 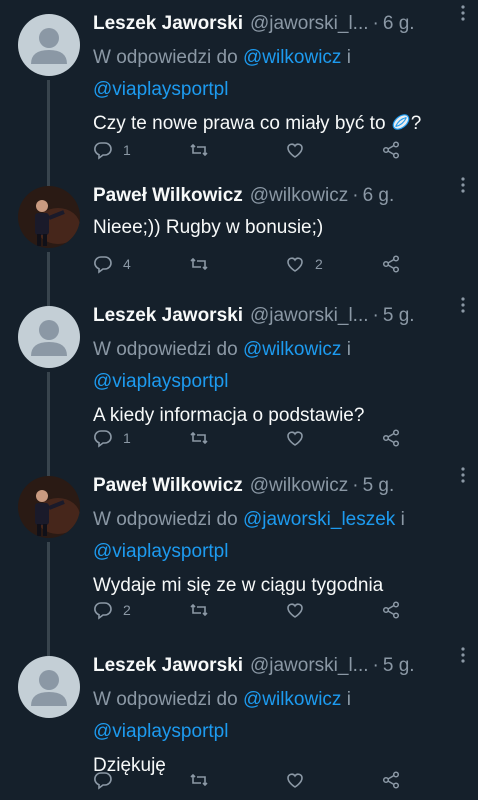 What do you see at coordinates (141, 780) in the screenshot?
I see `reply-button` at bounding box center [141, 780].